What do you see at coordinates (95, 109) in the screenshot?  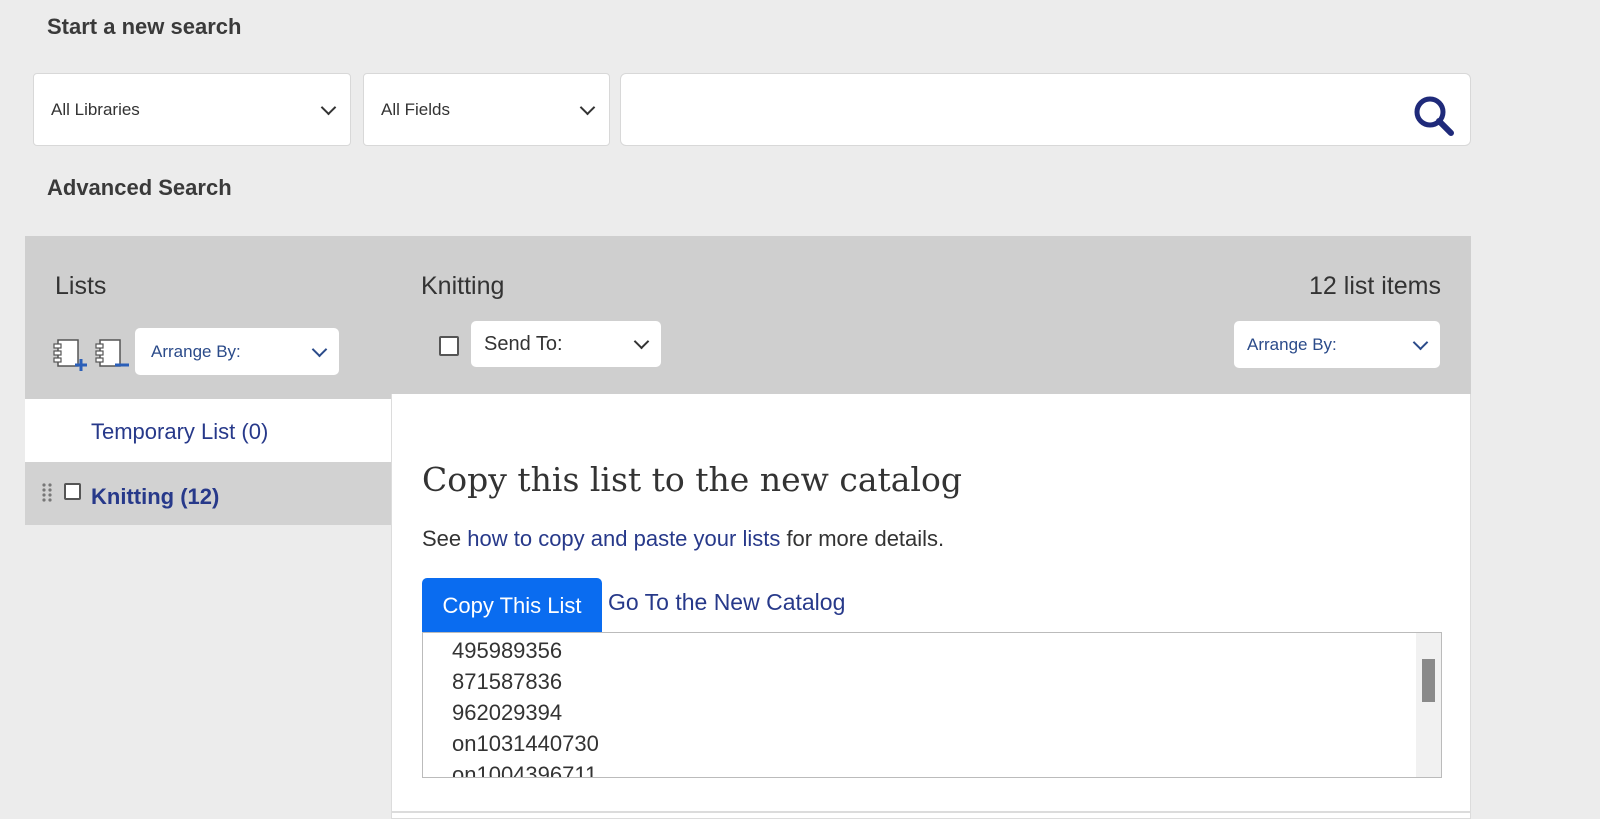 I see `library-select-value: All Libraries` at bounding box center [95, 109].